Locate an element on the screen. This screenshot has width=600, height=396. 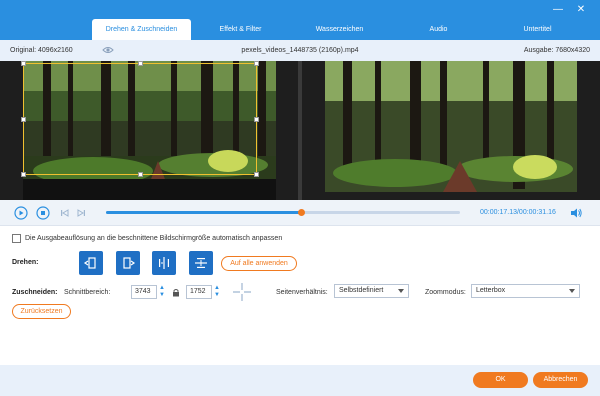
flip-vertical-icon is located at coordinates (201, 263).